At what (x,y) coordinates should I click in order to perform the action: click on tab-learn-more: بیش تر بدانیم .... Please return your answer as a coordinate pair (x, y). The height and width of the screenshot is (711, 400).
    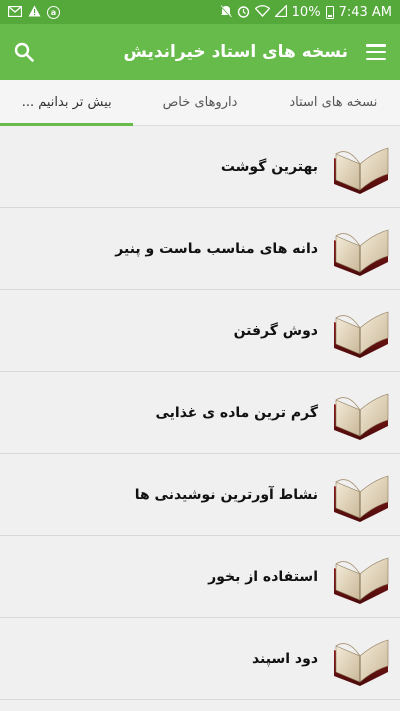
    Looking at the image, I should click on (67, 103).